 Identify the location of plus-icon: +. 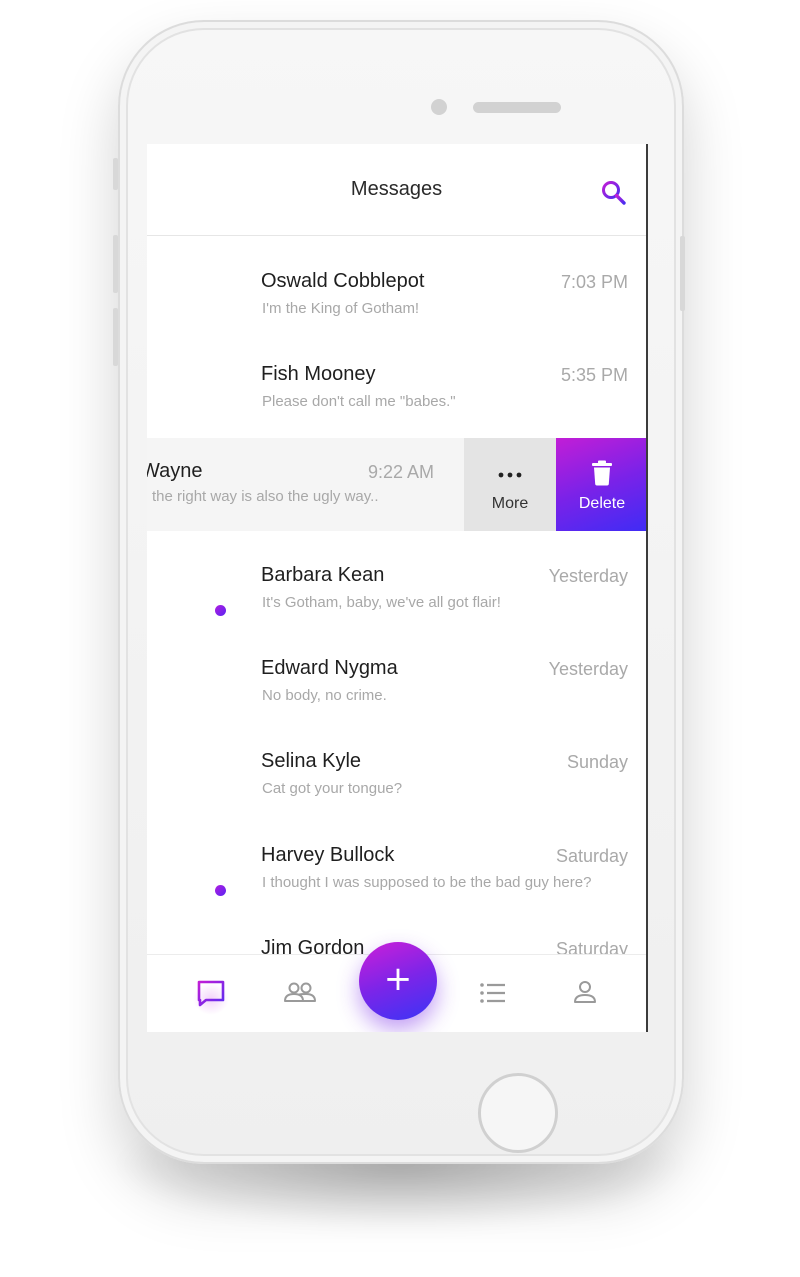
(398, 979).